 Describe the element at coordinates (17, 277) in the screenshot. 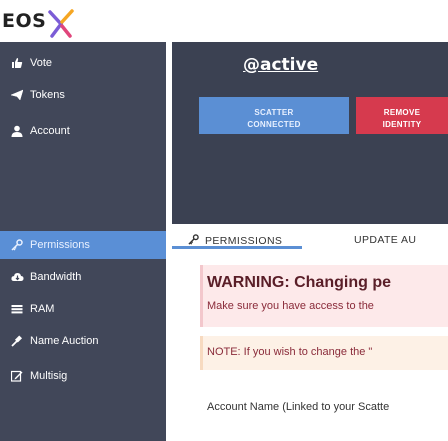

I see `cloud-icon` at that location.